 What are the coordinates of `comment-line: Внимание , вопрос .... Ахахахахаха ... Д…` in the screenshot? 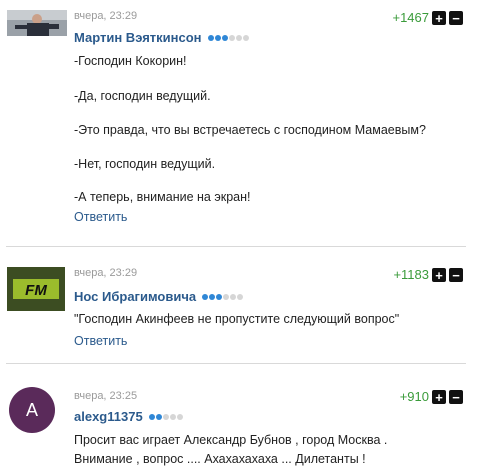 It's located at (220, 459).